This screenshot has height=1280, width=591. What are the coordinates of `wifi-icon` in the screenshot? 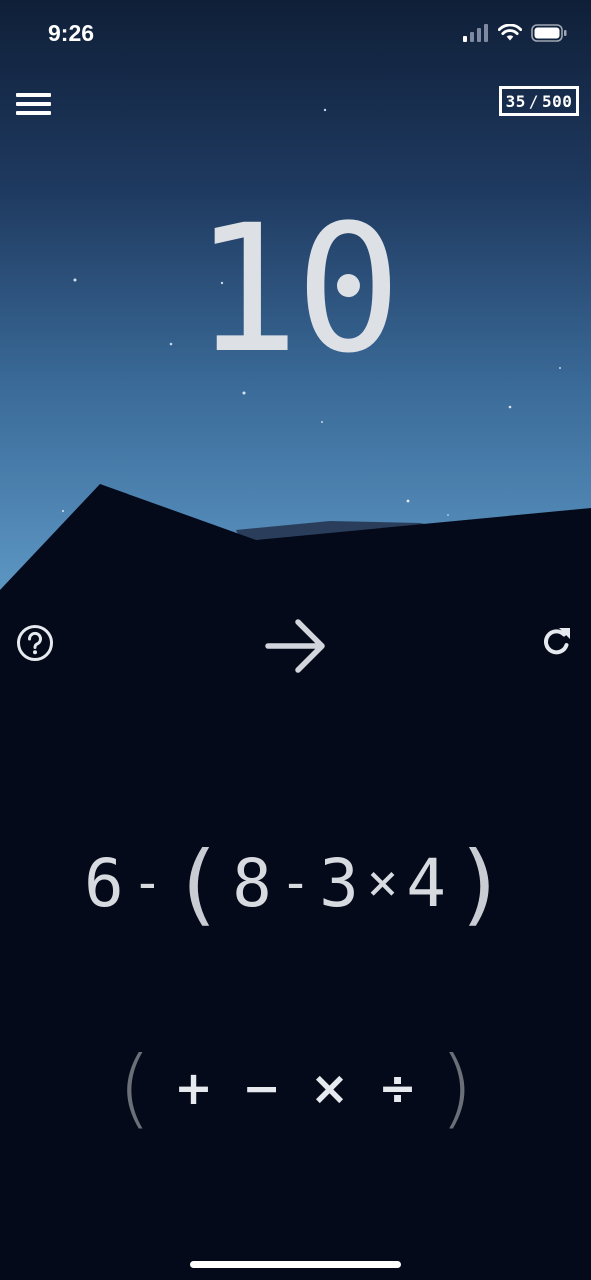 It's located at (510, 32).